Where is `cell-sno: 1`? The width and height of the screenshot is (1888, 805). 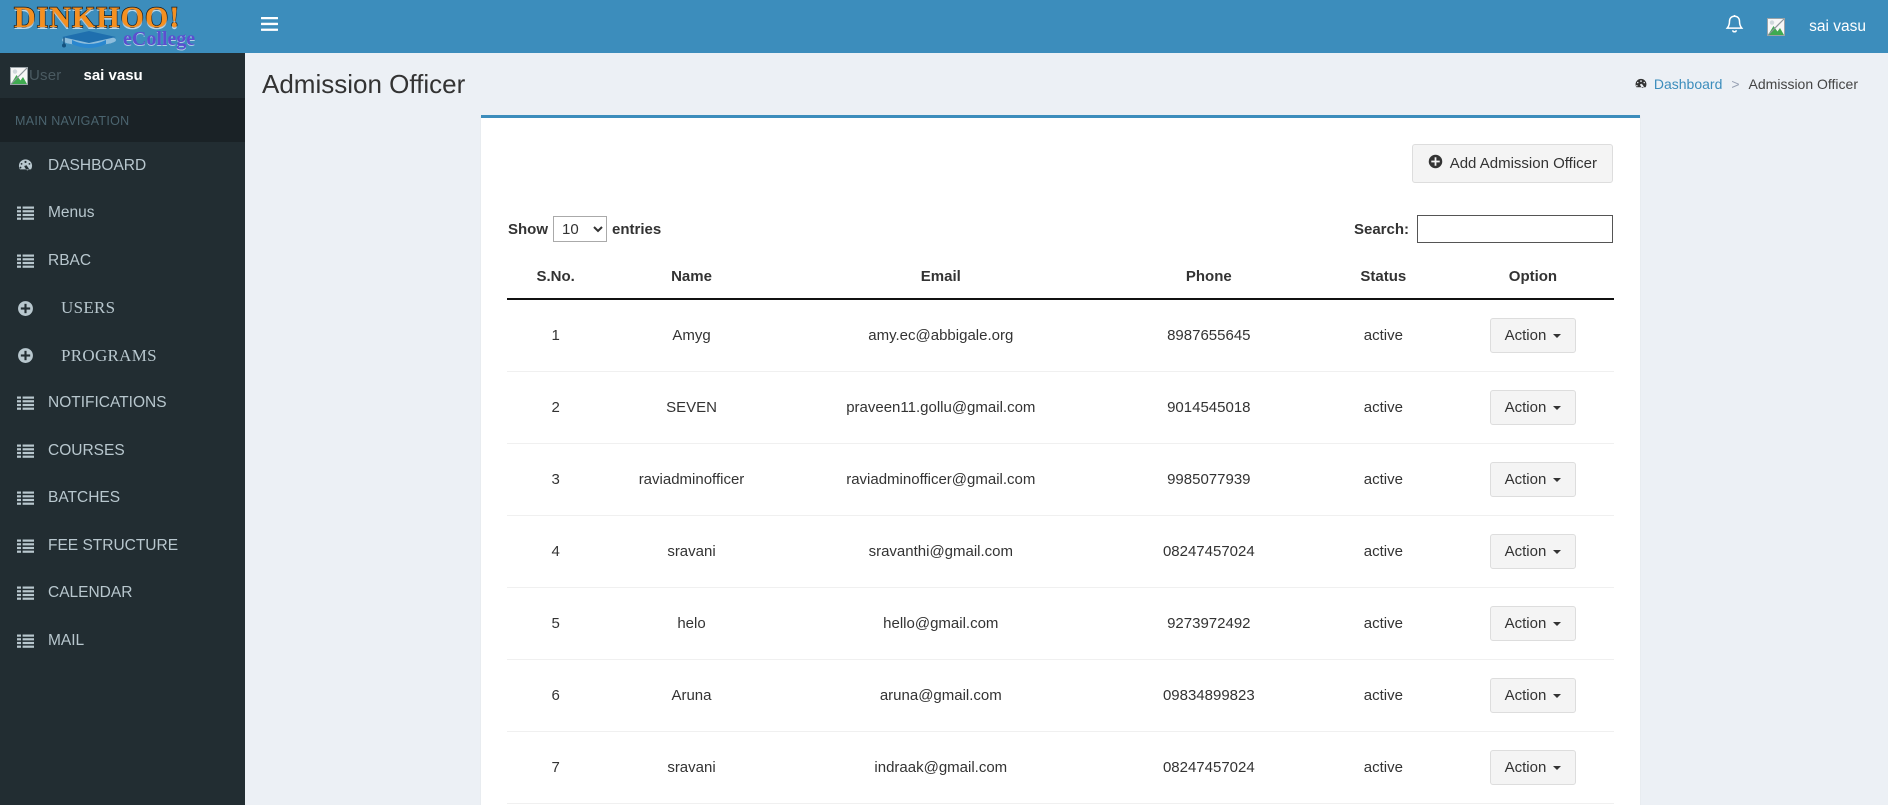 cell-sno: 1 is located at coordinates (556, 335).